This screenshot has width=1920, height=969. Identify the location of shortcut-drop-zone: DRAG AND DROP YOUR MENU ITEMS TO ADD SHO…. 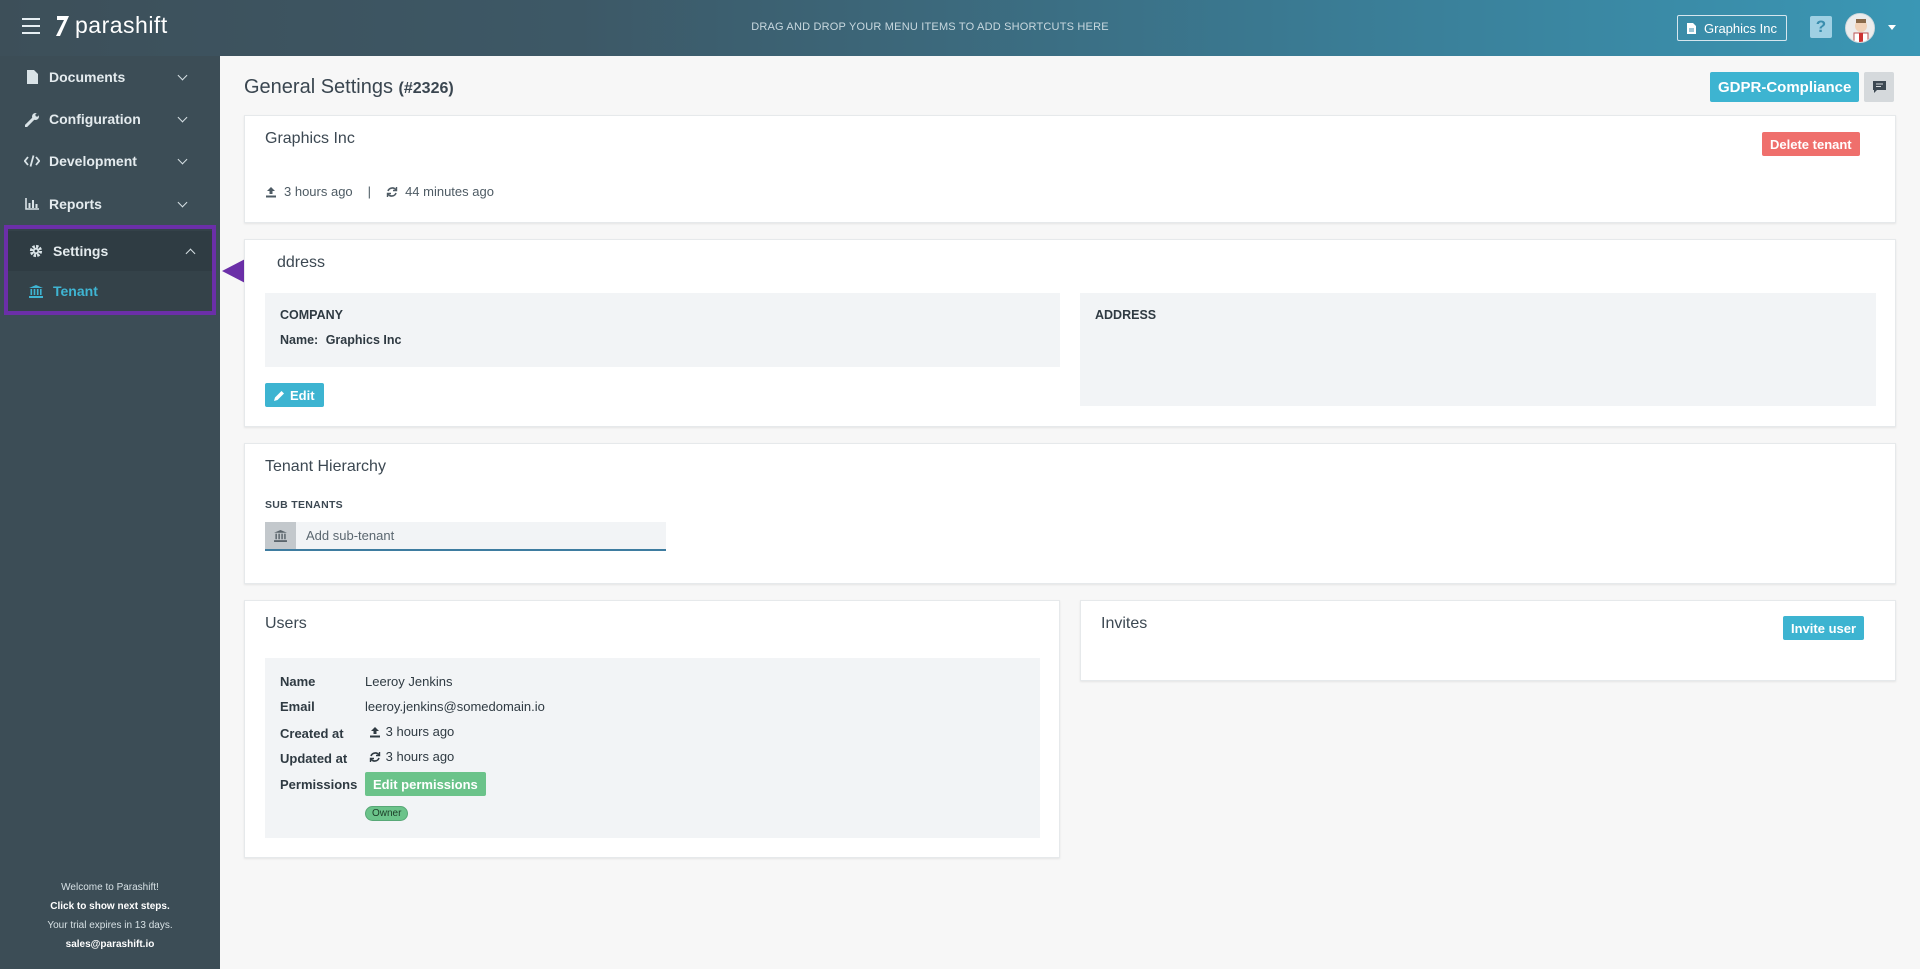
(930, 27).